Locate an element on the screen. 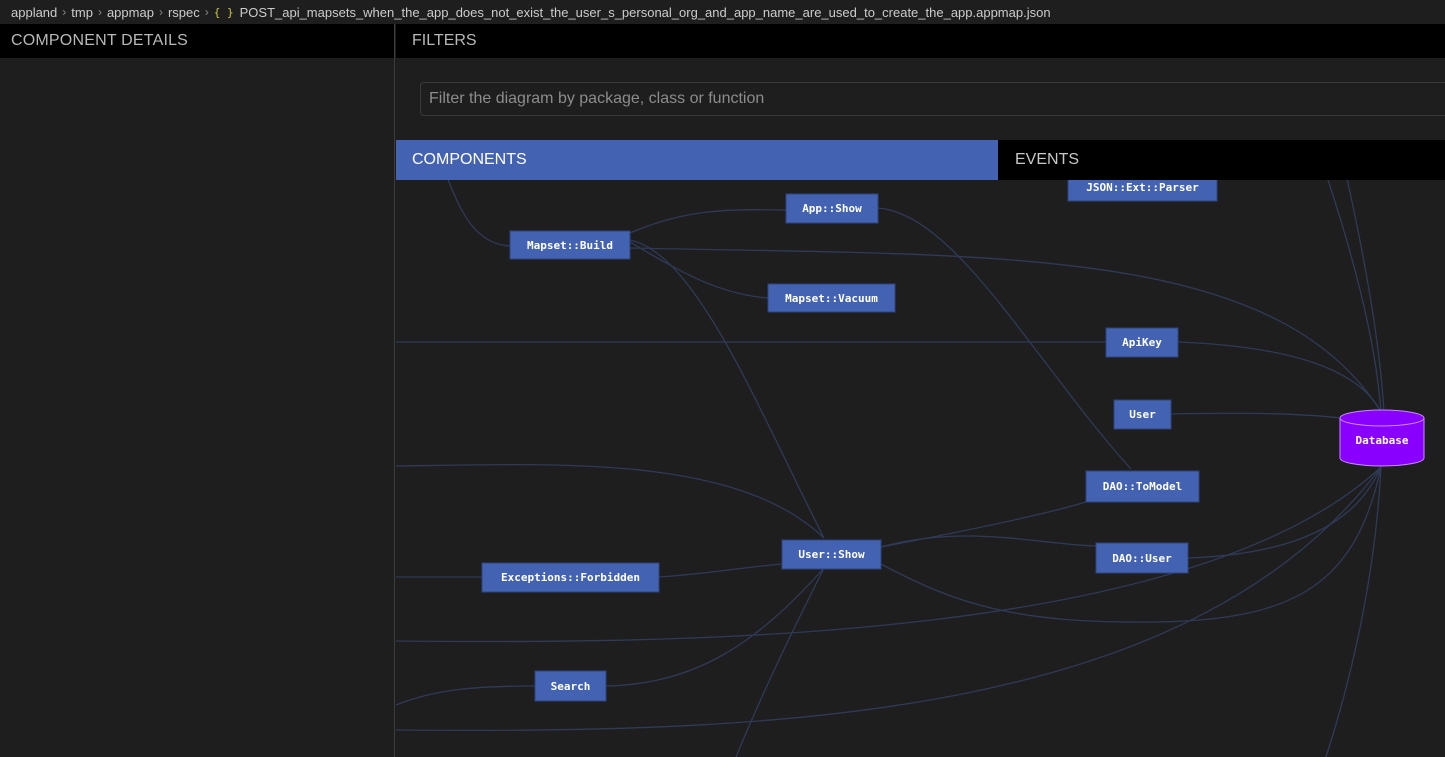 This screenshot has width=1445, height=757. node-mapset-vacuum: Mapset::Vacuum is located at coordinates (831, 298).